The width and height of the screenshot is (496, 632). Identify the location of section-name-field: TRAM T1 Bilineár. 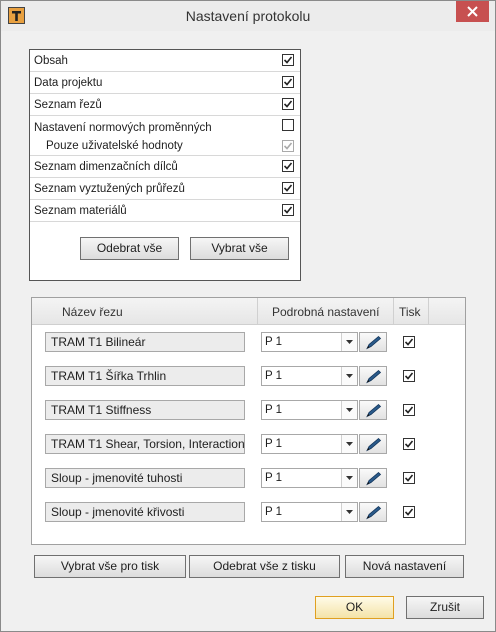
(145, 342).